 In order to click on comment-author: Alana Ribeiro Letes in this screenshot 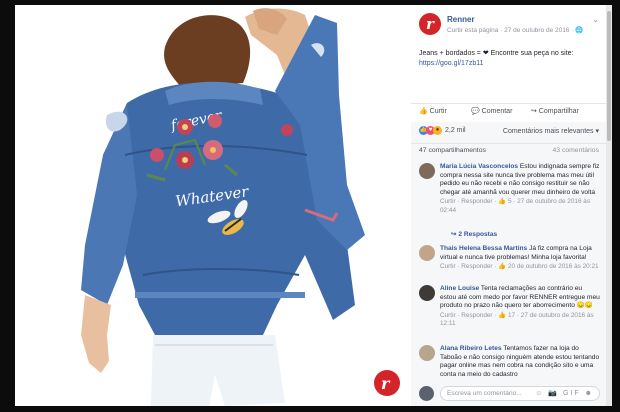, I will do `click(471, 348)`.